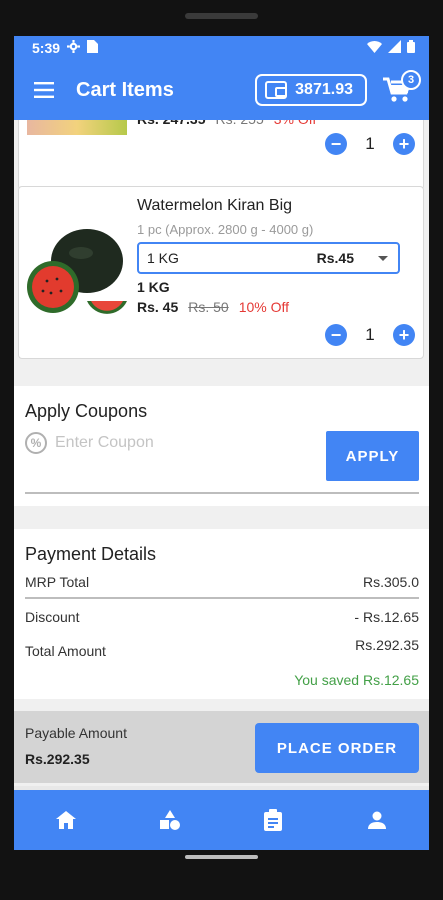 This screenshot has width=443, height=900. What do you see at coordinates (335, 258) in the screenshot?
I see `variant-price: Rs.45` at bounding box center [335, 258].